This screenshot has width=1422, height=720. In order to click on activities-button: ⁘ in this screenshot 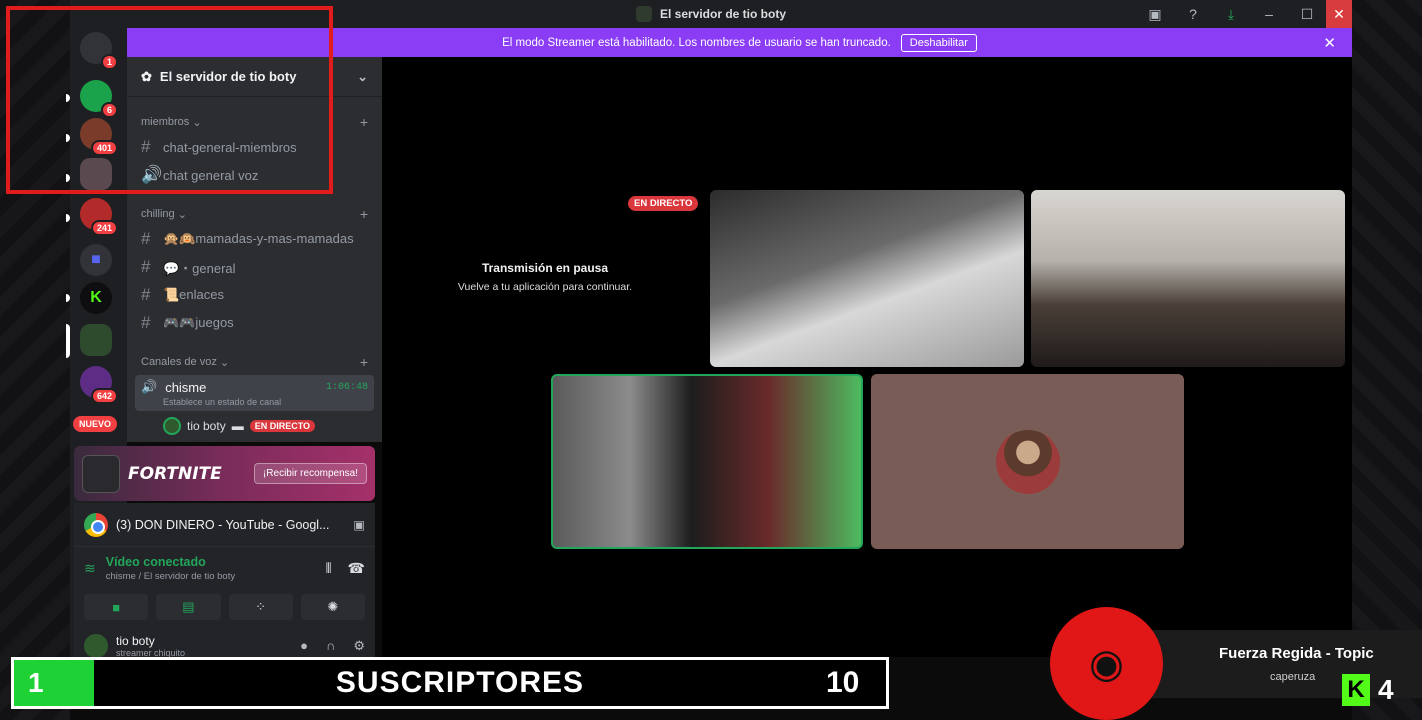, I will do `click(260, 607)`.